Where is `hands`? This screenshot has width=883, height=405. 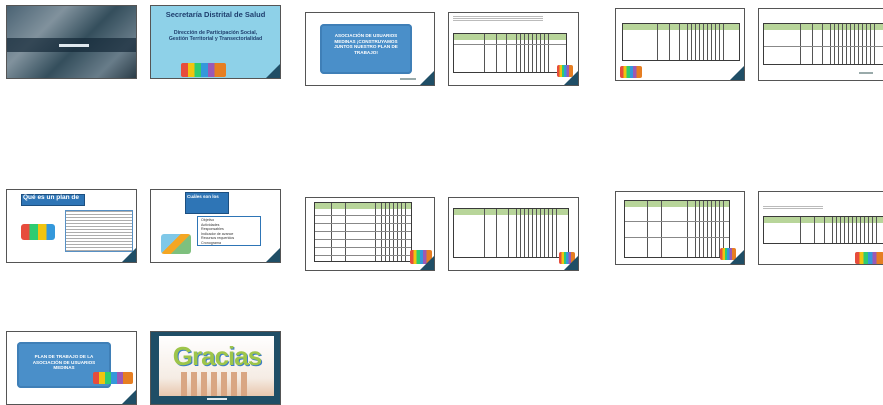 hands is located at coordinates (216, 384).